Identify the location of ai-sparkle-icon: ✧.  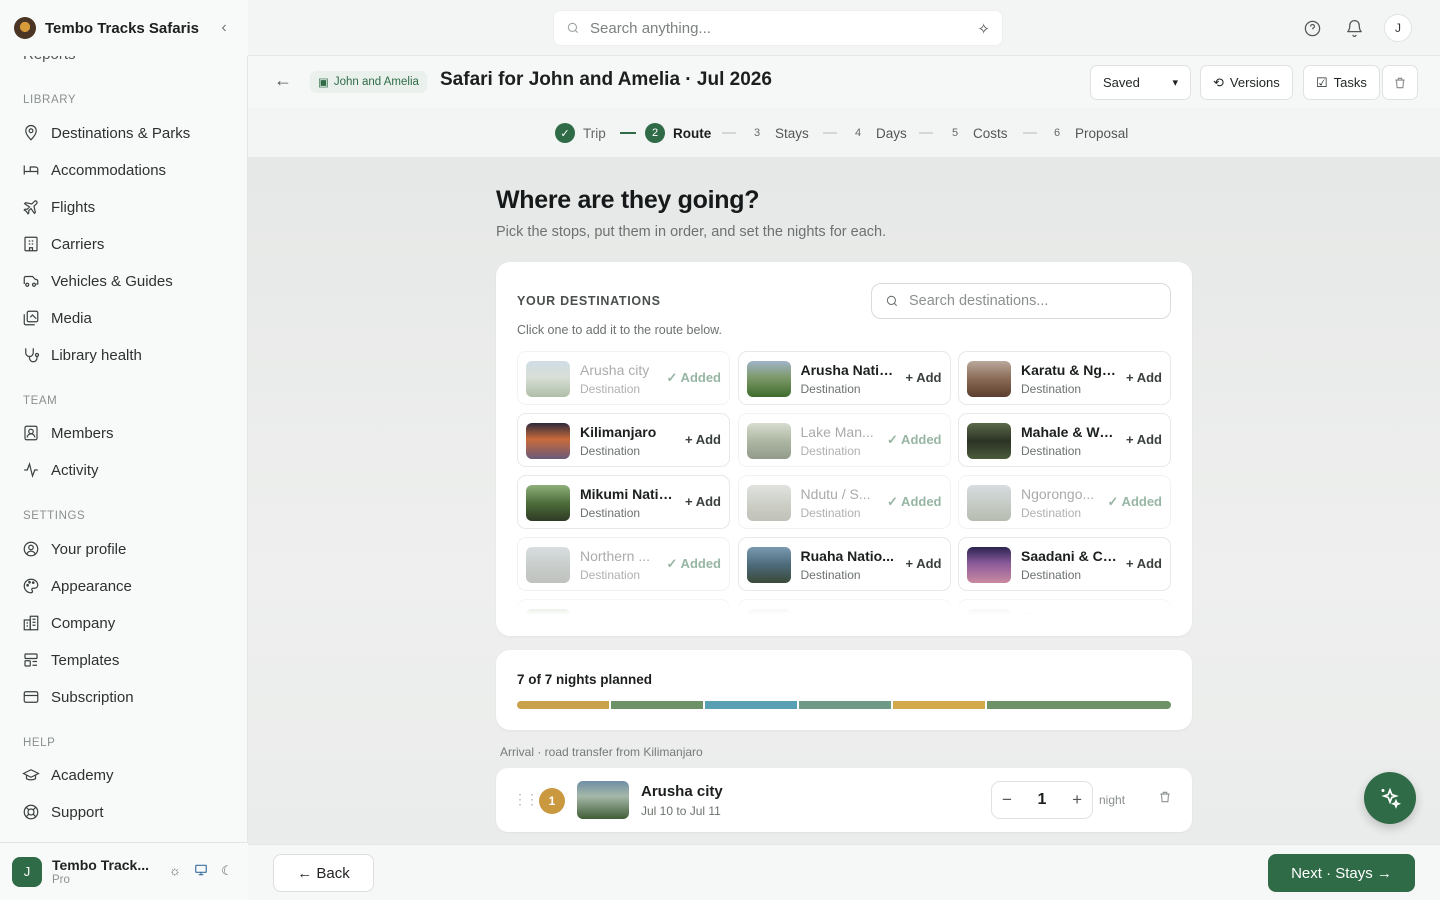
(983, 29).